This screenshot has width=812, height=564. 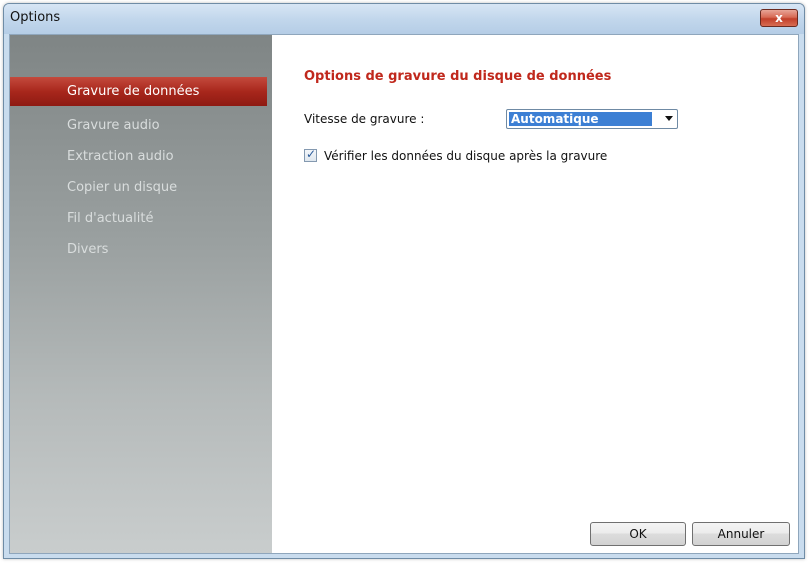 I want to click on speed-select: Automatique, so click(x=592, y=119).